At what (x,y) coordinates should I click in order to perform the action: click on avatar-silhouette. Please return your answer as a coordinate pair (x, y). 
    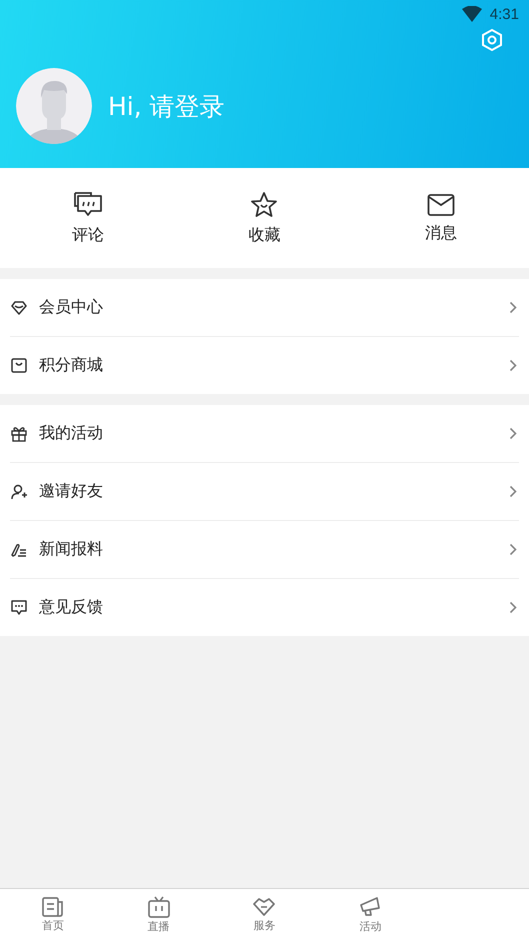
    Looking at the image, I should click on (54, 106).